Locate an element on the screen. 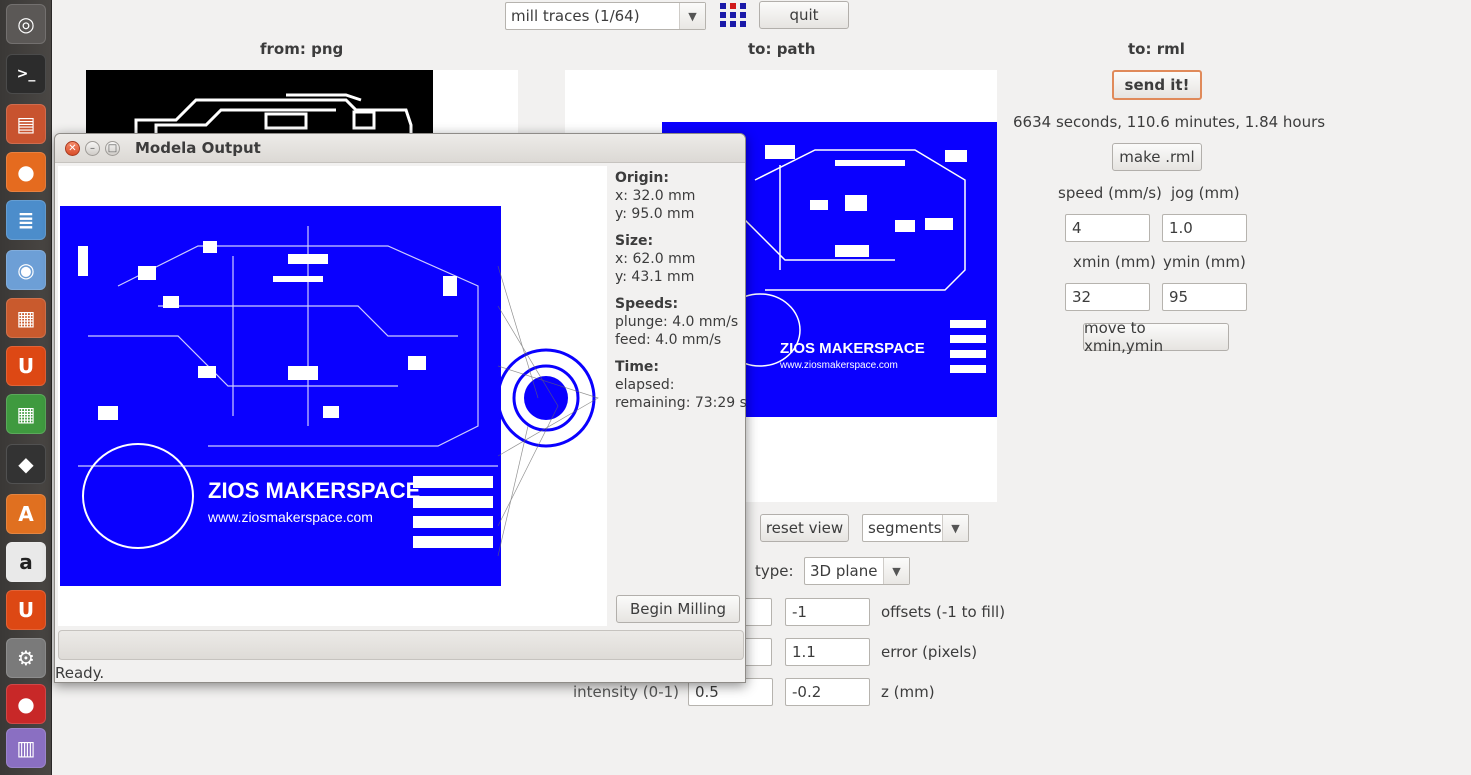  time-heading: Time: is located at coordinates (637, 367).